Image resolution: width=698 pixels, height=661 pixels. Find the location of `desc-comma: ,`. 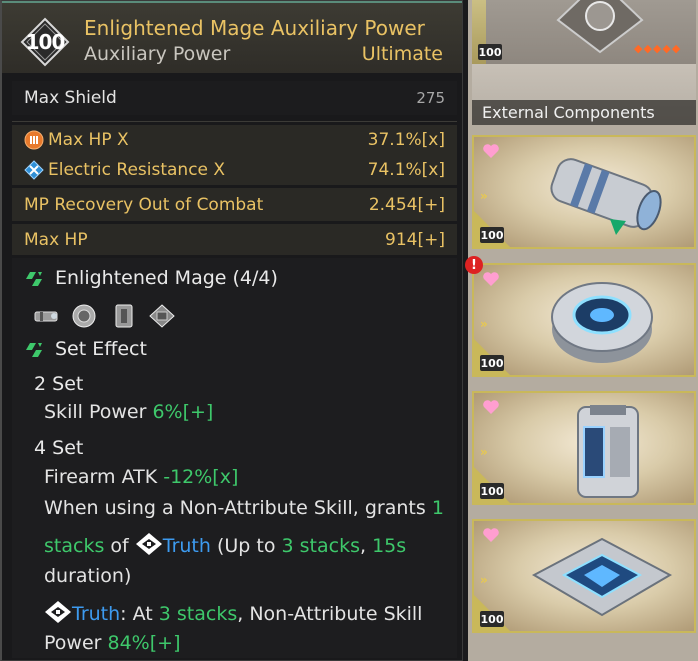

desc-comma: , is located at coordinates (366, 546).